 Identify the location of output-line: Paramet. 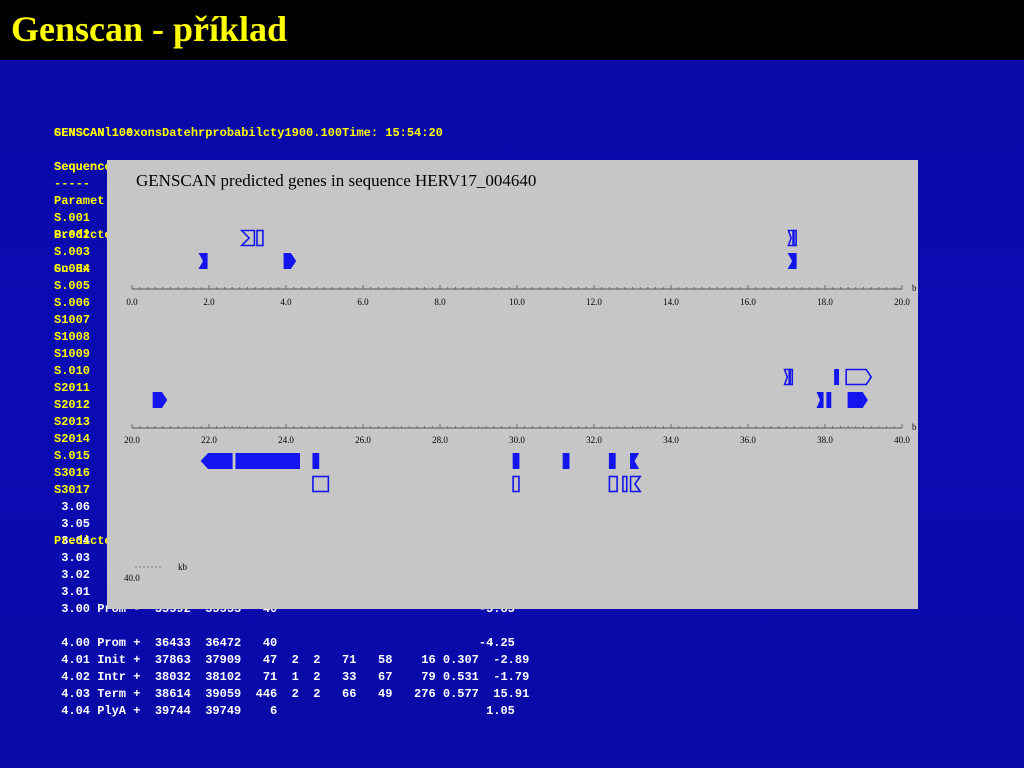
(79, 201).